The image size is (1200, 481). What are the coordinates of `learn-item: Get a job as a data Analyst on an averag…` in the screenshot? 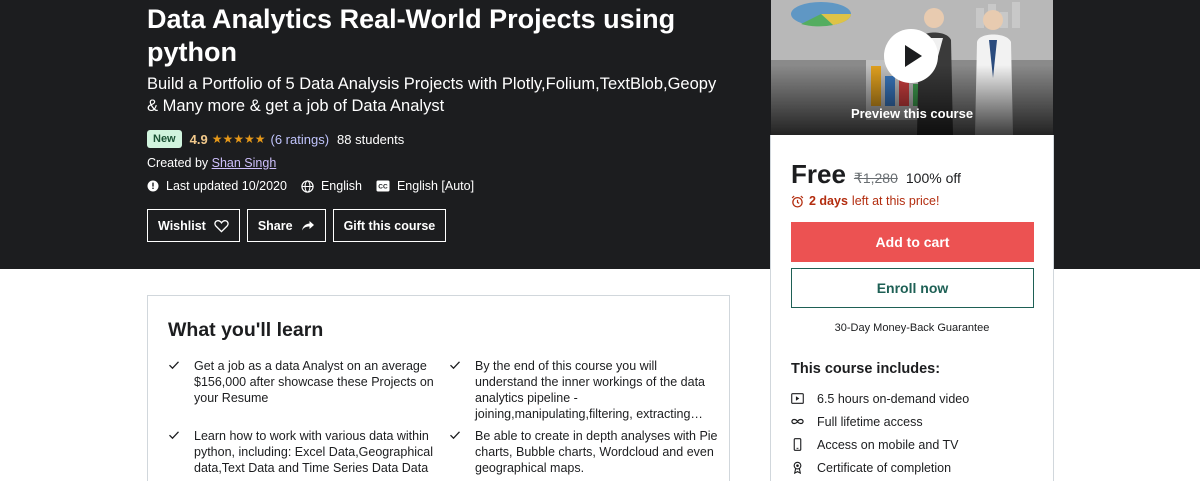 It's located at (304, 382).